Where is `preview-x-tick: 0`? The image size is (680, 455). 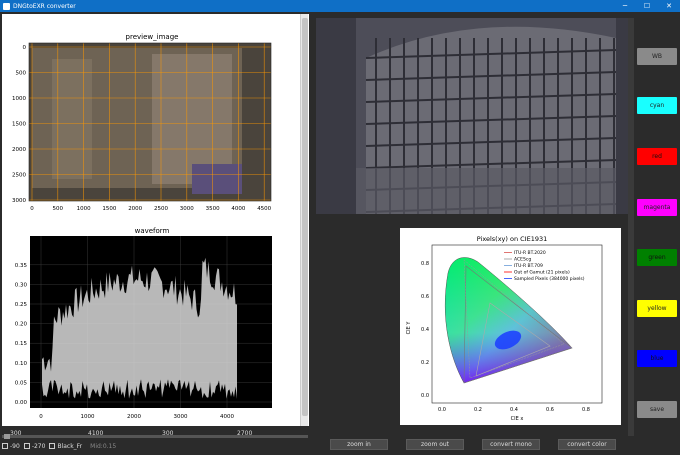 preview-x-tick: 0 is located at coordinates (32, 209).